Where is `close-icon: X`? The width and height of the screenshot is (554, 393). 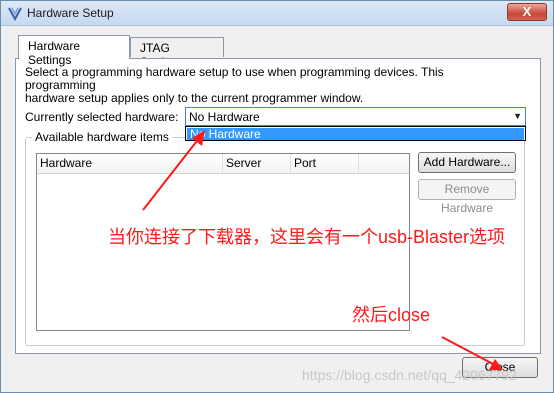 close-icon: X is located at coordinates (527, 11).